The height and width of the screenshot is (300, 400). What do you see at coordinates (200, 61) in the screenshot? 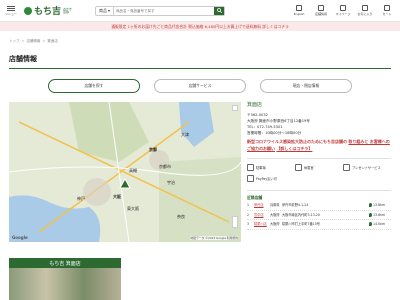
I see `page-title: 店舗情報` at bounding box center [200, 61].